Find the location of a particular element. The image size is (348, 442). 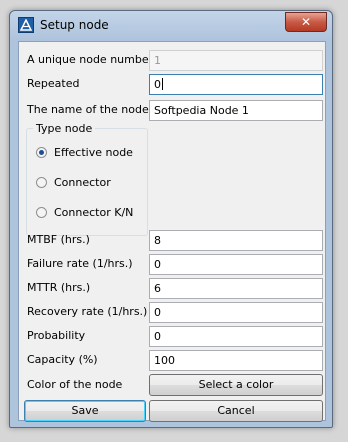

node-number-field: 1 is located at coordinates (236, 60).